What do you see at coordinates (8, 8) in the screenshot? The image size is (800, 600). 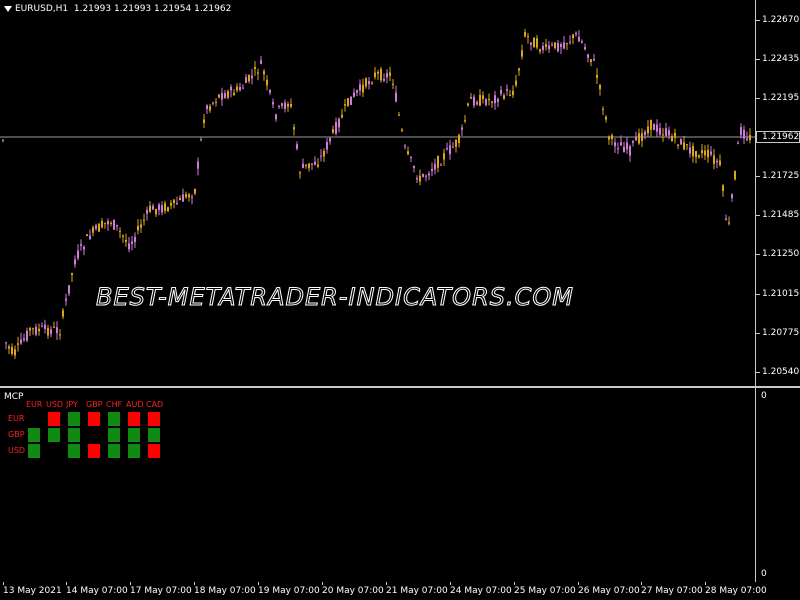 I see `dropdown-triangle-icon` at bounding box center [8, 8].